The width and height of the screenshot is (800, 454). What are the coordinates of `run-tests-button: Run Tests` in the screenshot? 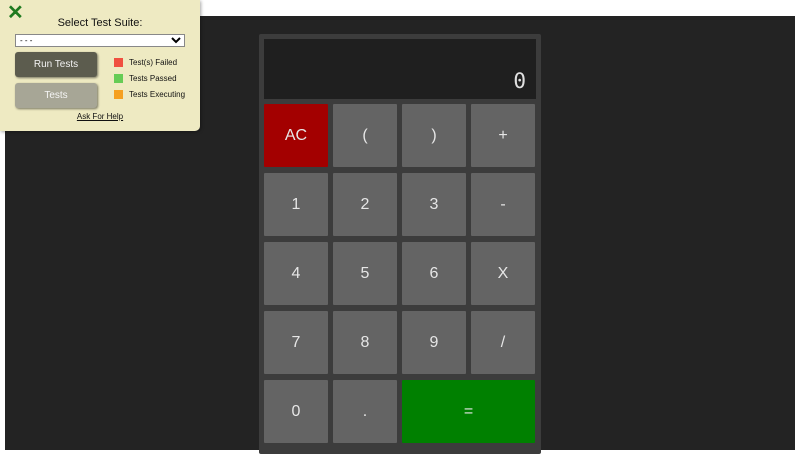 It's located at (56, 64).